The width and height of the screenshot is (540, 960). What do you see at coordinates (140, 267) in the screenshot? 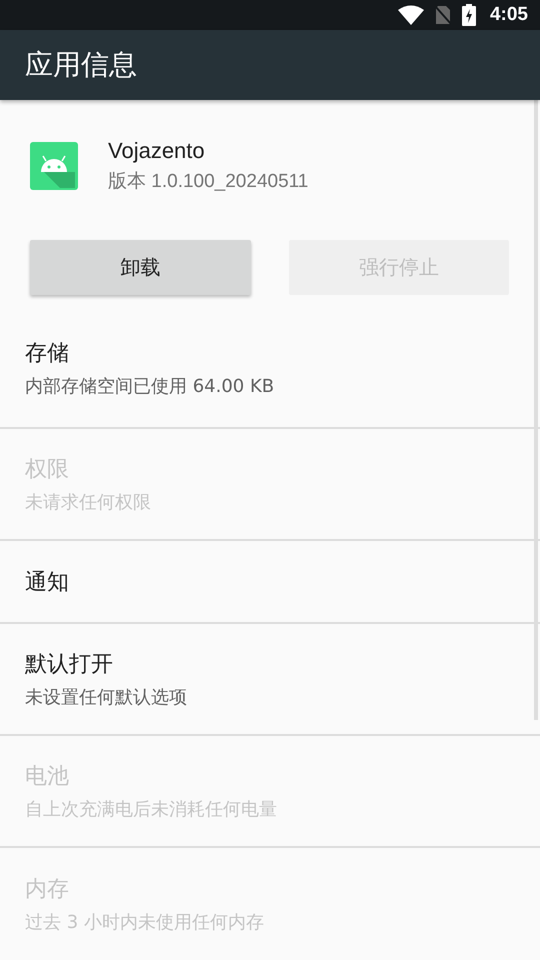
I see `action-button: 卸载` at bounding box center [140, 267].